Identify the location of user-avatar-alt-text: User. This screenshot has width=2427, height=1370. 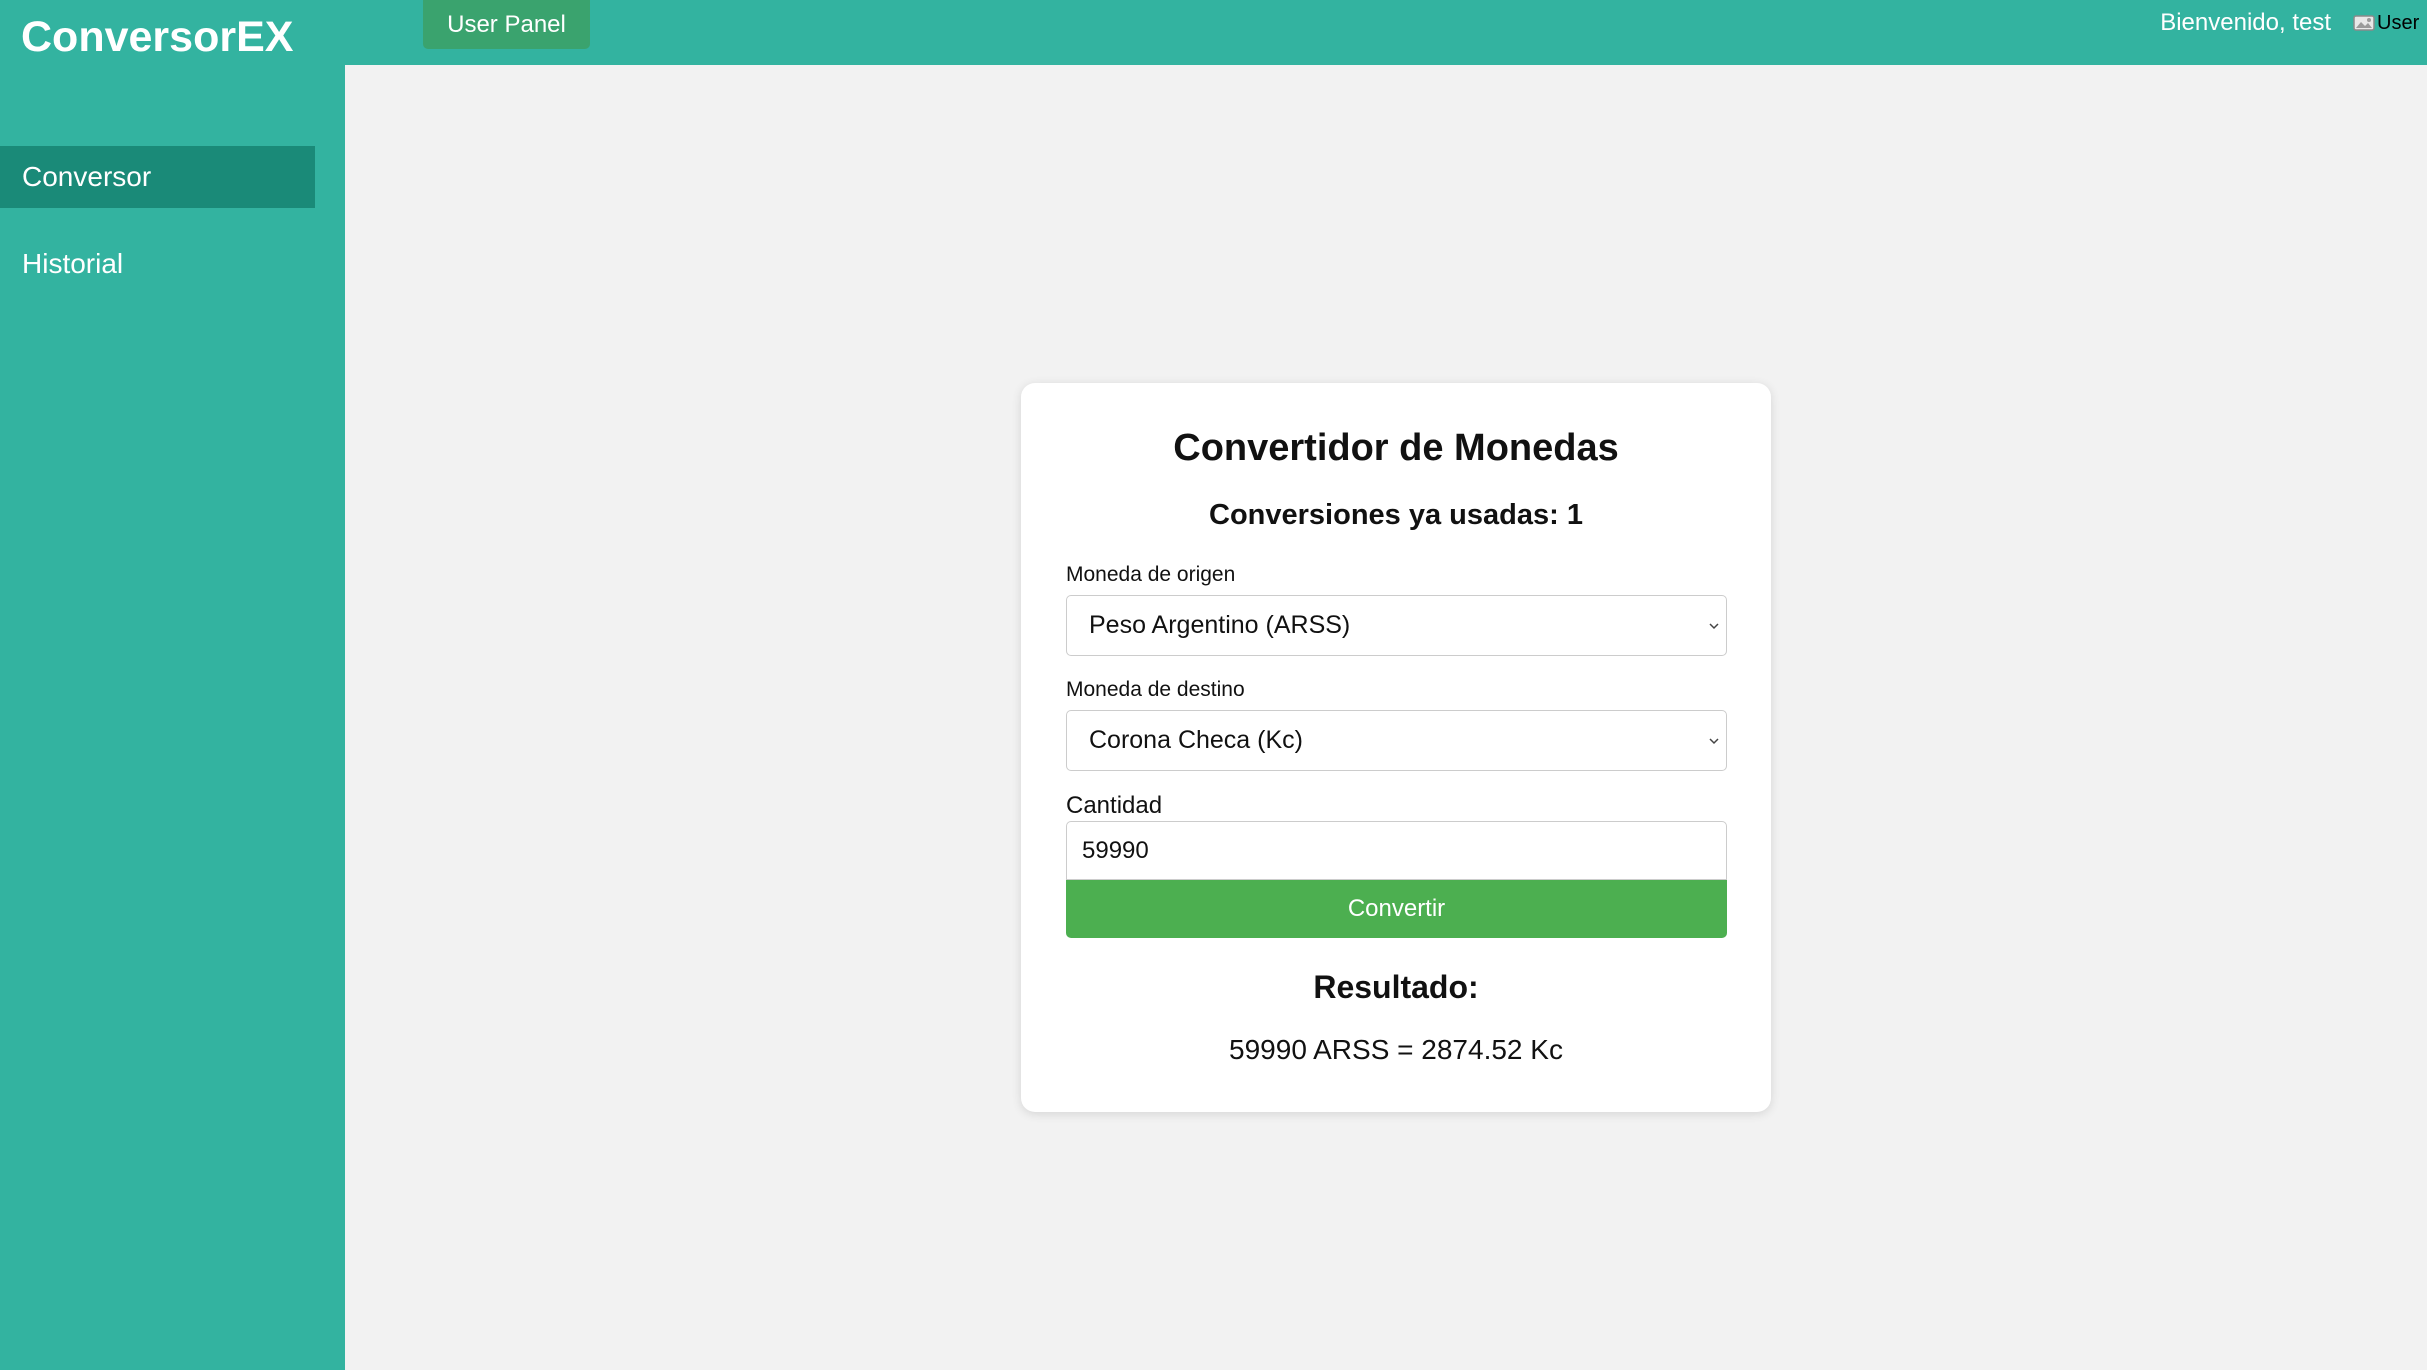
(2398, 23).